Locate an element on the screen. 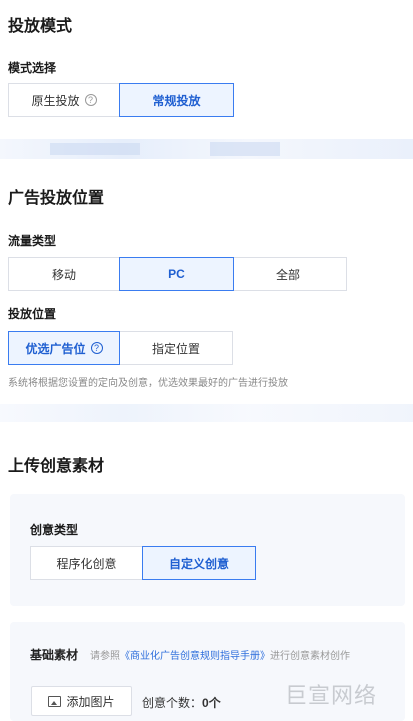 This screenshot has height=721, width=413. section-title-upload-creative: 上传创意素材 is located at coordinates (56, 466).